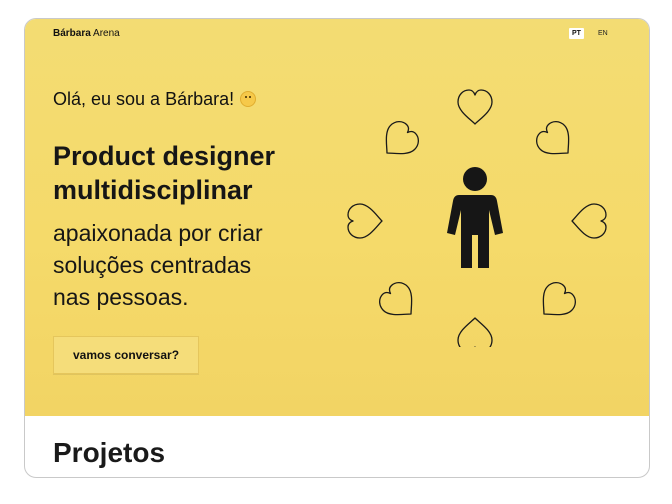 The width and height of the screenshot is (672, 504). I want to click on subline-line-2: soluções centradas, so click(152, 265).